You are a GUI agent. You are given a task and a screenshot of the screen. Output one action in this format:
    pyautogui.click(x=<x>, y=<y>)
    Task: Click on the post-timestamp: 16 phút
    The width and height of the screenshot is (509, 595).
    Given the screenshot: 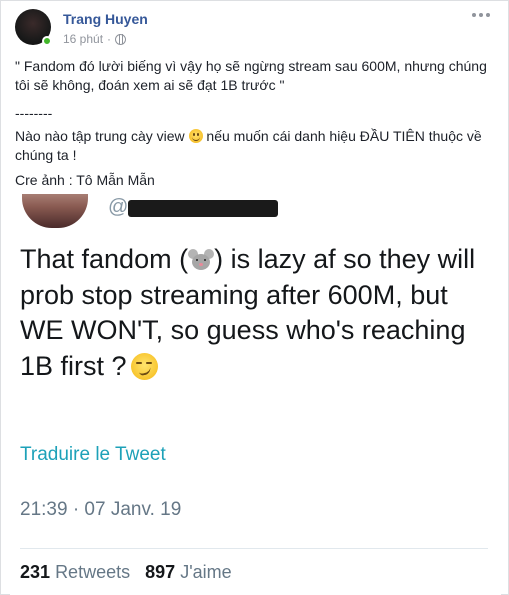 What is the action you would take?
    pyautogui.click(x=83, y=39)
    